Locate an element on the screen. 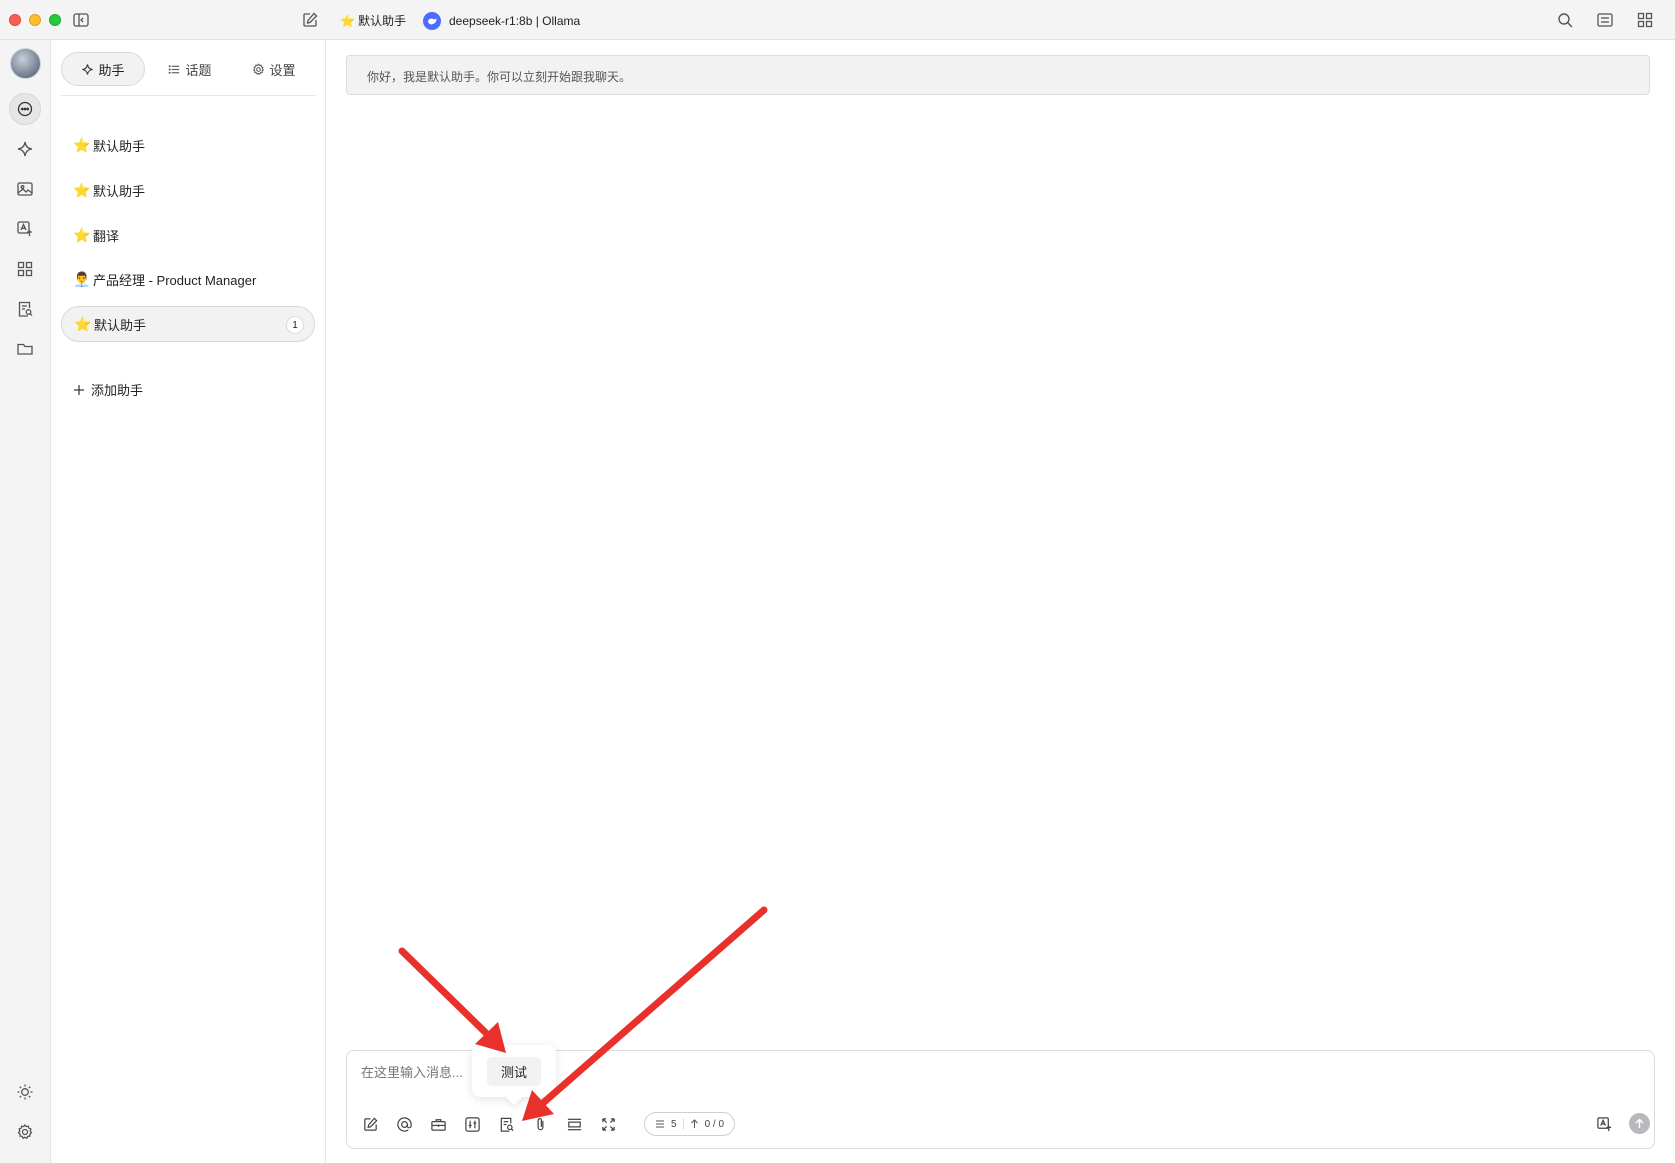  product-manager-icon: 👨‍💼 is located at coordinates (82, 278).